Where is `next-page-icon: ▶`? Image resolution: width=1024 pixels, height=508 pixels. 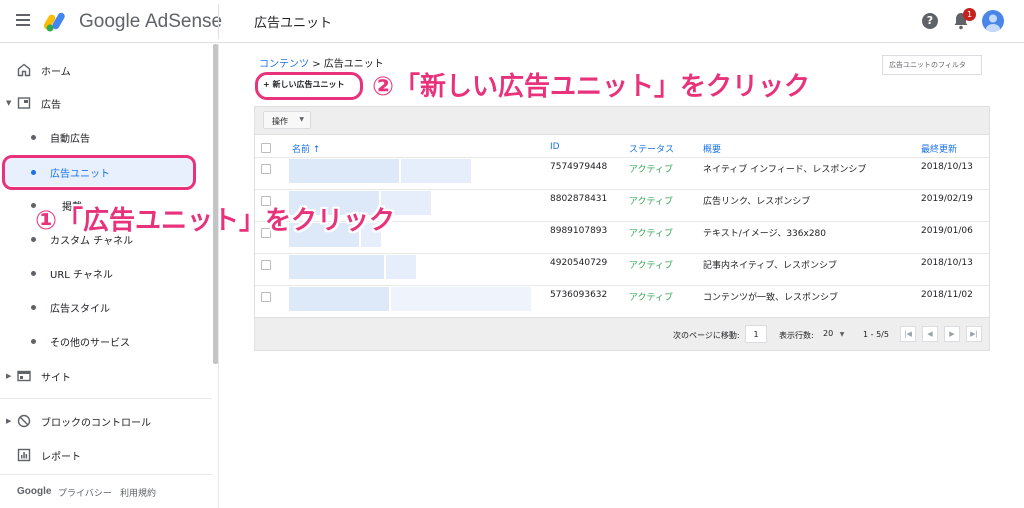 next-page-icon: ▶ is located at coordinates (952, 334).